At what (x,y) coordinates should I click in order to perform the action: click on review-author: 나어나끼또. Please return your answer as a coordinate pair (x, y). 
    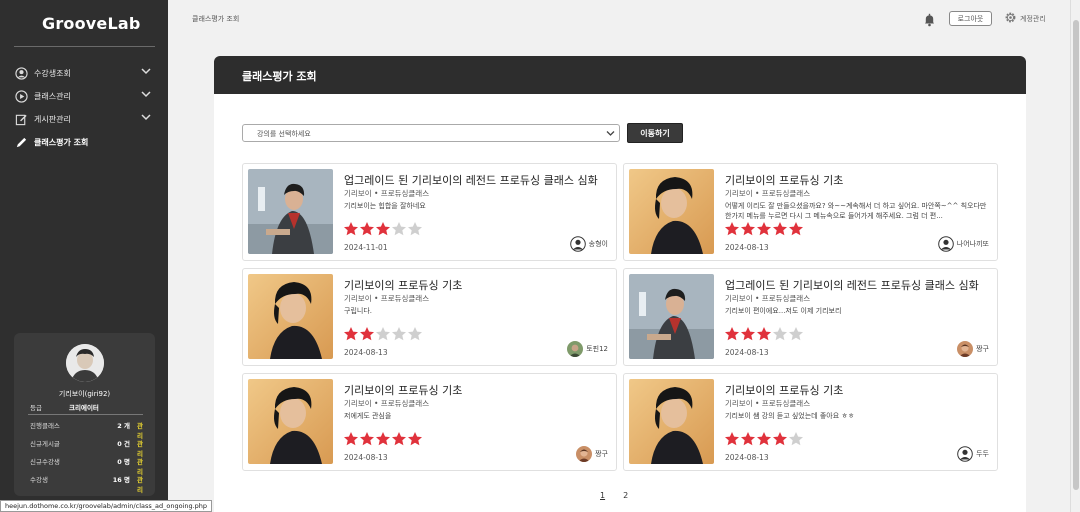
    Looking at the image, I should click on (963, 244).